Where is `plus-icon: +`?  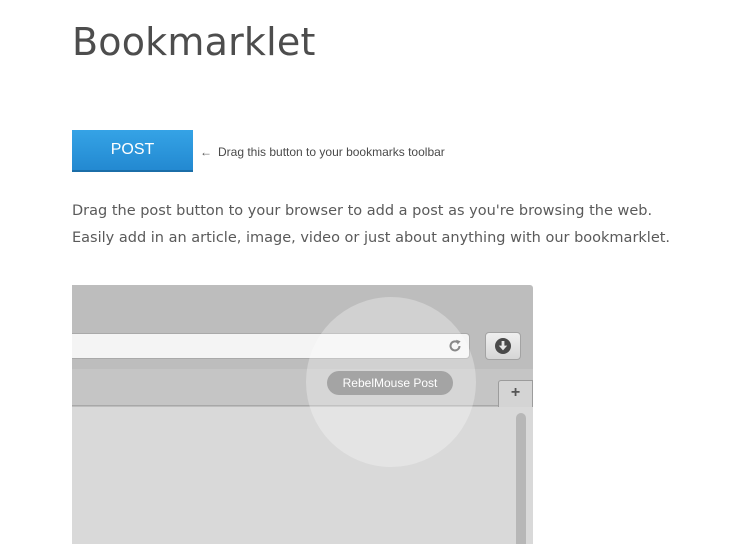
plus-icon: + is located at coordinates (515, 392).